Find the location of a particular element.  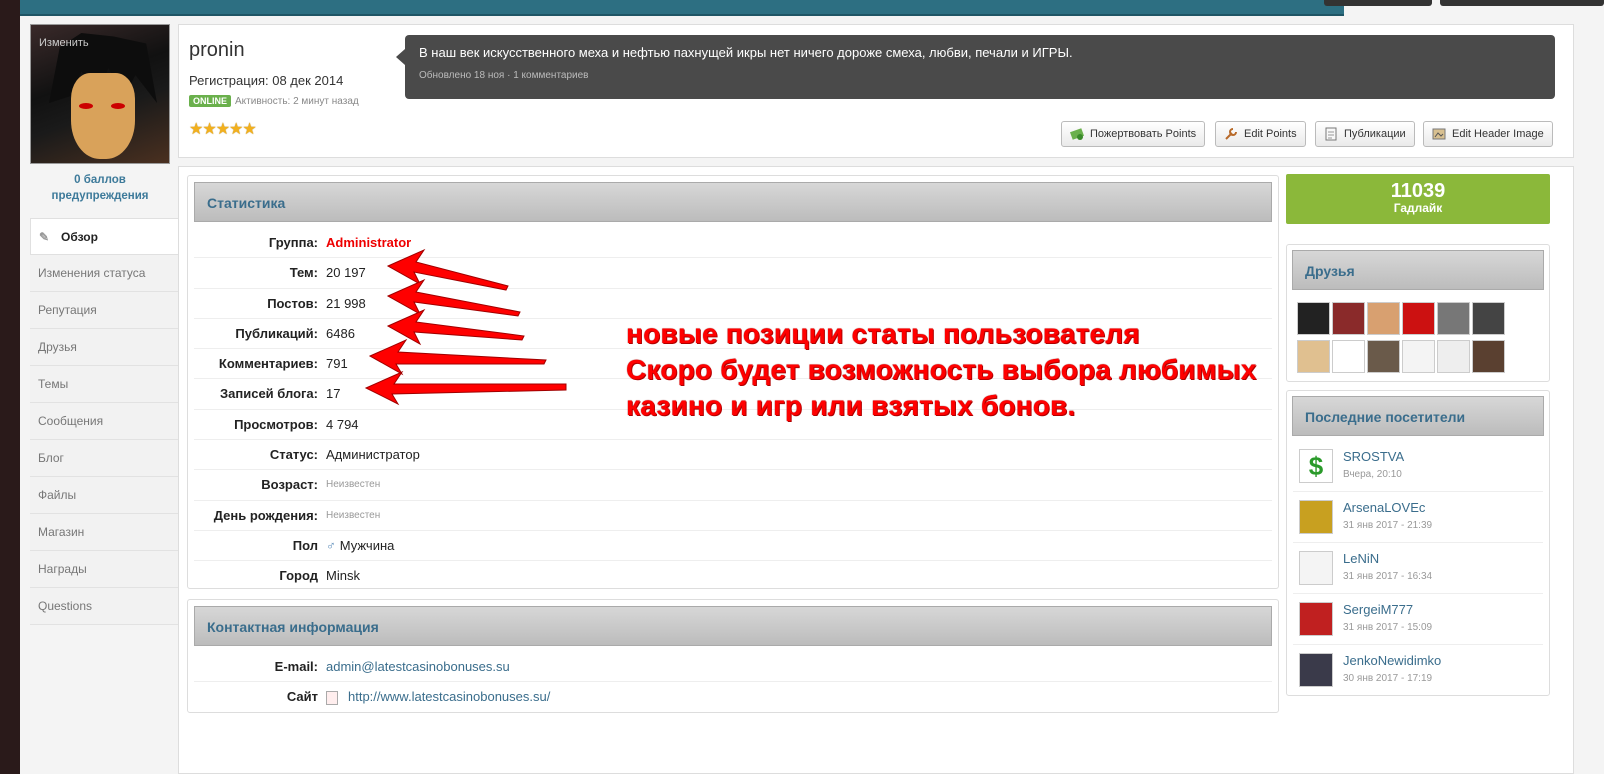

annotation-line: казино и игр или взятых бонов. is located at coordinates (851, 405).